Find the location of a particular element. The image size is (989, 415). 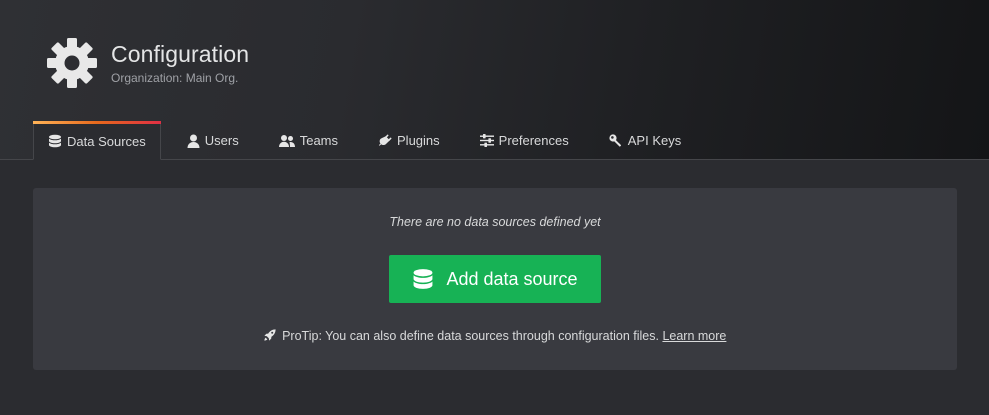

tab-users: Users is located at coordinates (213, 140).